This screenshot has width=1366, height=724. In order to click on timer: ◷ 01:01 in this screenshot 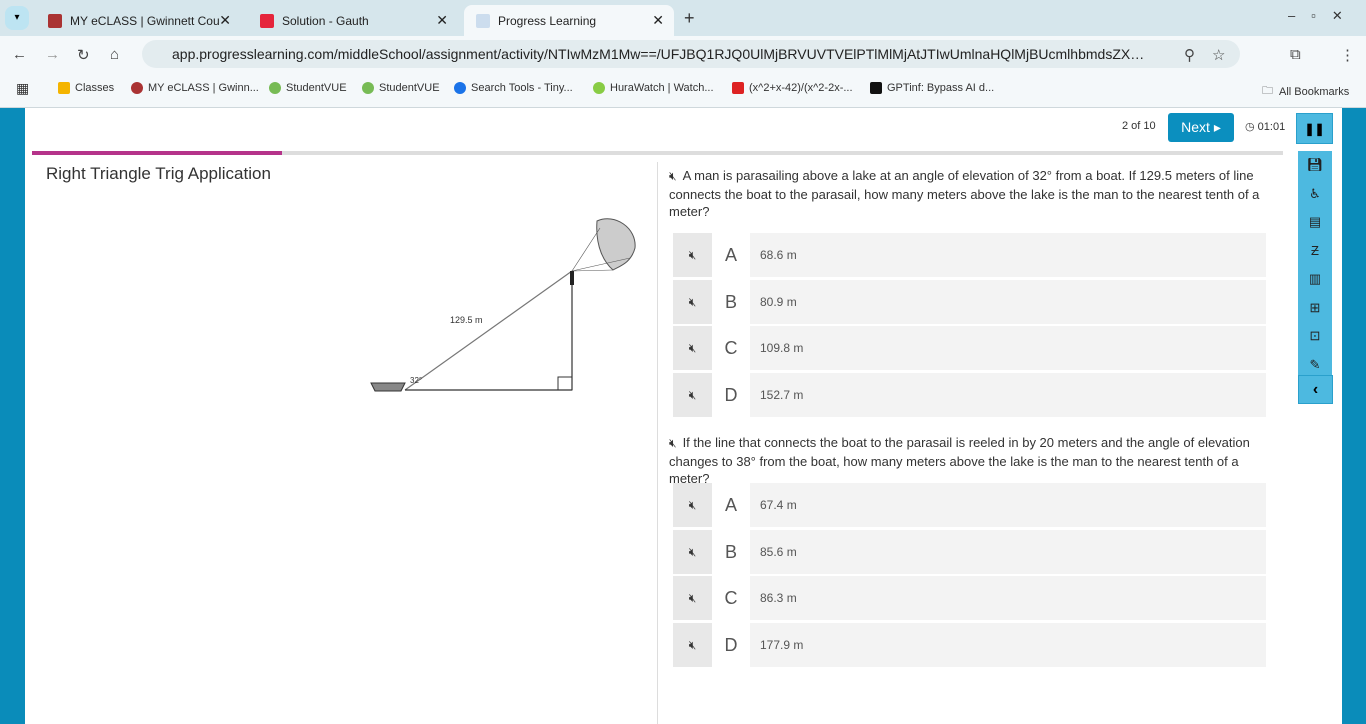, I will do `click(1265, 127)`.